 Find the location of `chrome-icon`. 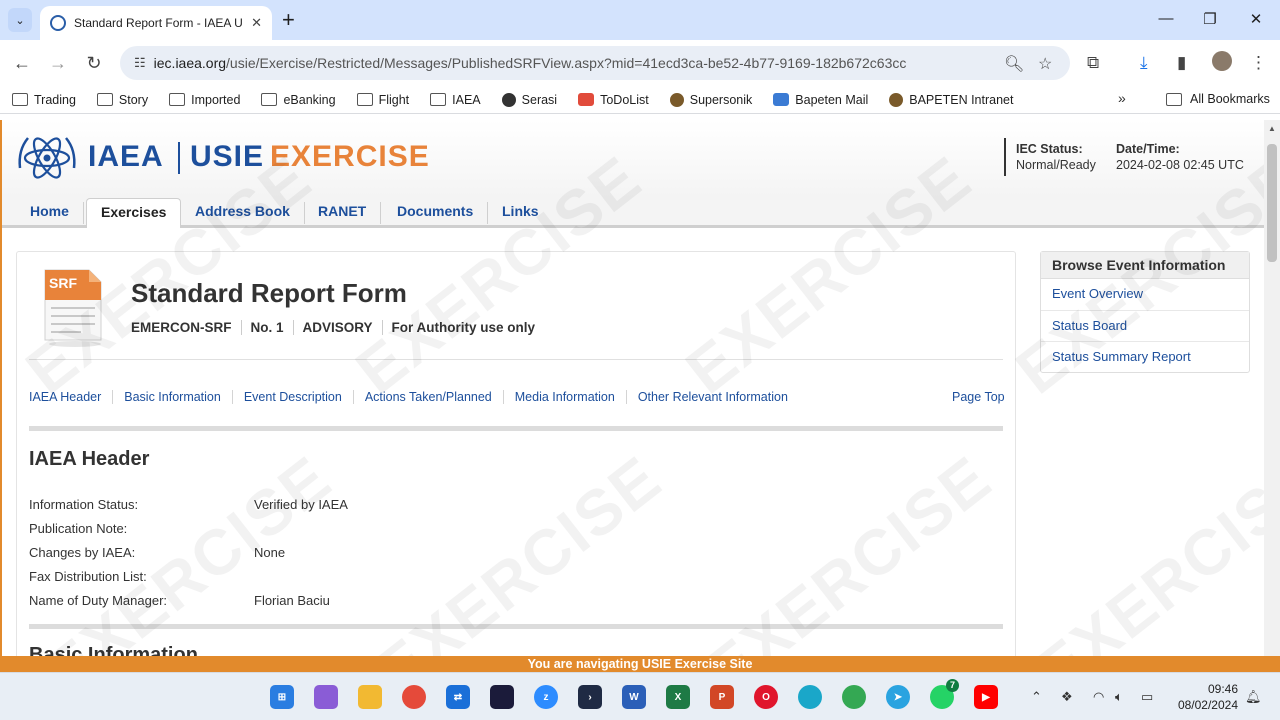

chrome-icon is located at coordinates (414, 697).